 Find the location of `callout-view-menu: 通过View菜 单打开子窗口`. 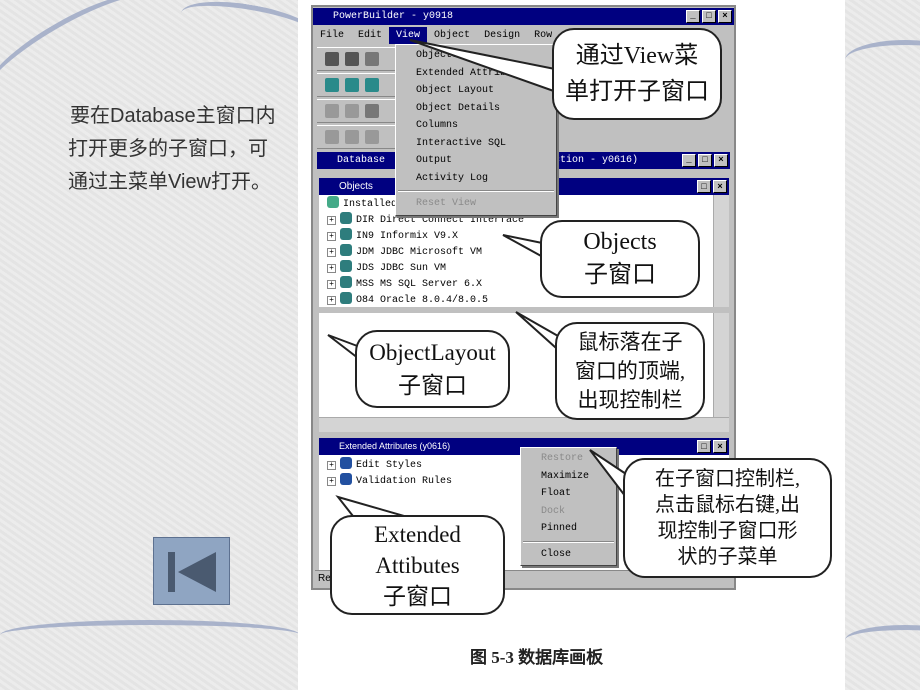

callout-view-menu: 通过View菜 单打开子窗口 is located at coordinates (637, 74).